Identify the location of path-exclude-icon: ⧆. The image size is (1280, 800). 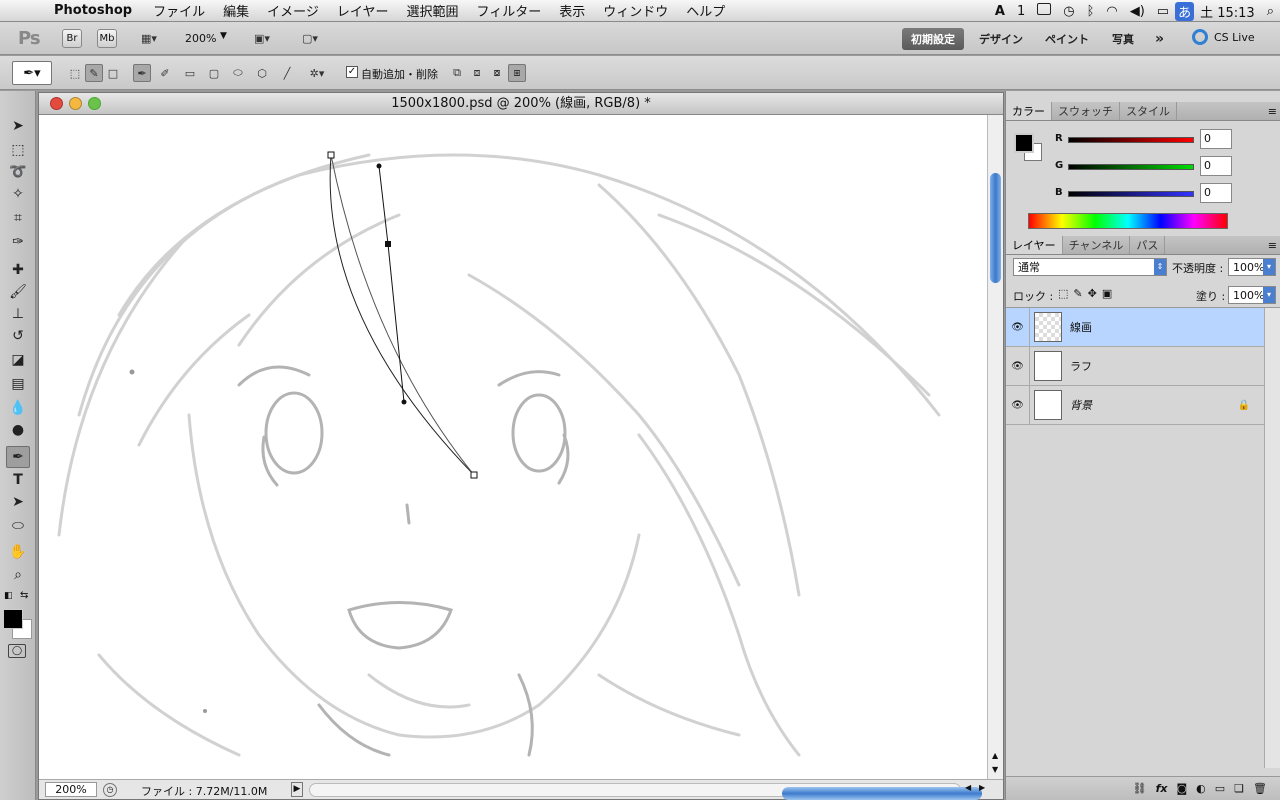
(517, 73).